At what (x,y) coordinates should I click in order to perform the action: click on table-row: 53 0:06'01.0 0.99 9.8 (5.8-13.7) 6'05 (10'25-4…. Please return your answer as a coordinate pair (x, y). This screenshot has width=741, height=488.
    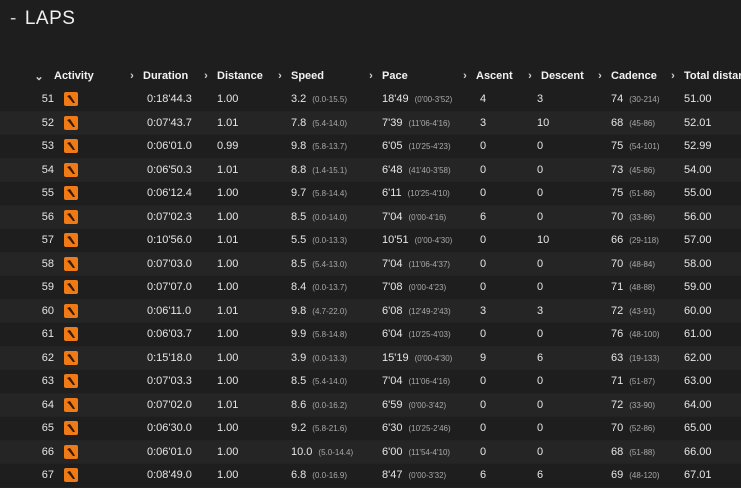
    Looking at the image, I should click on (370, 146).